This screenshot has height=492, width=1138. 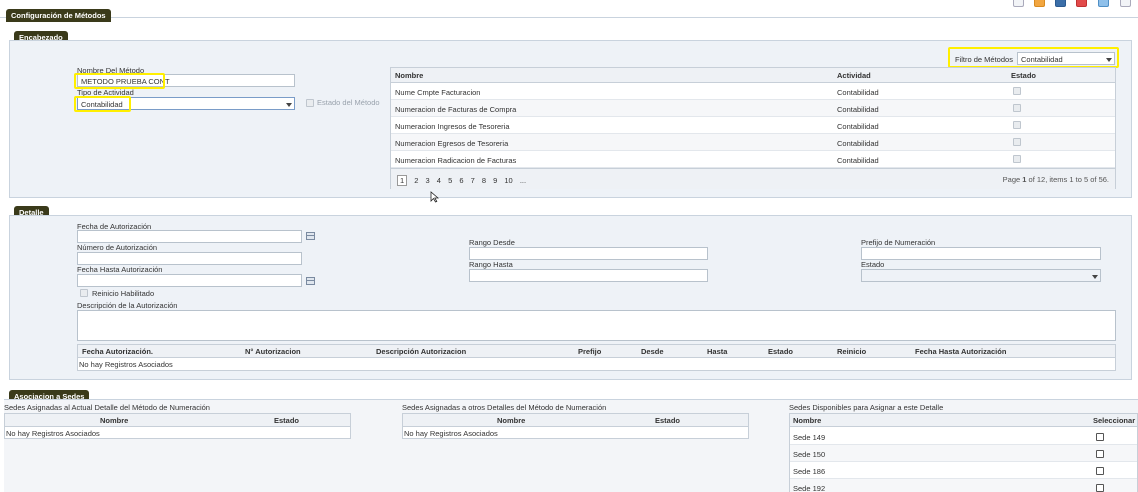 I want to click on col-prefijo: Prefijo, so click(x=589, y=351).